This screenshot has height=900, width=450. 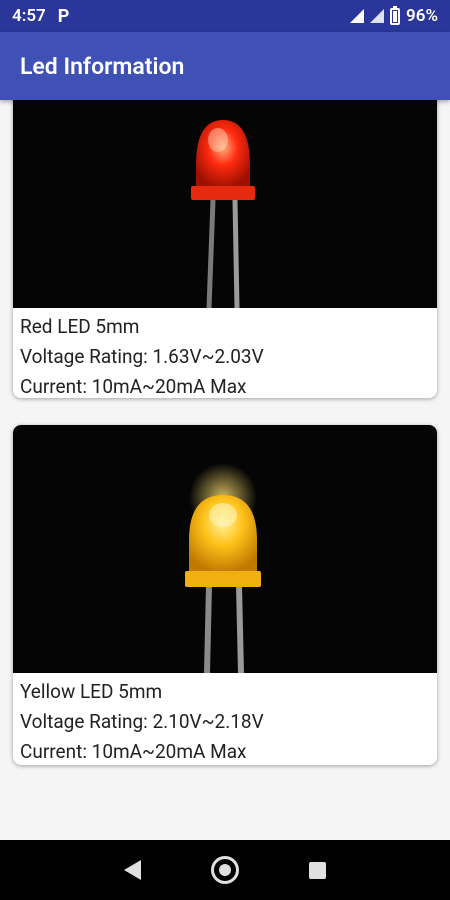 What do you see at coordinates (142, 356) in the screenshot?
I see `led-voltage: Voltage Rating: 1.63V~2.03V` at bounding box center [142, 356].